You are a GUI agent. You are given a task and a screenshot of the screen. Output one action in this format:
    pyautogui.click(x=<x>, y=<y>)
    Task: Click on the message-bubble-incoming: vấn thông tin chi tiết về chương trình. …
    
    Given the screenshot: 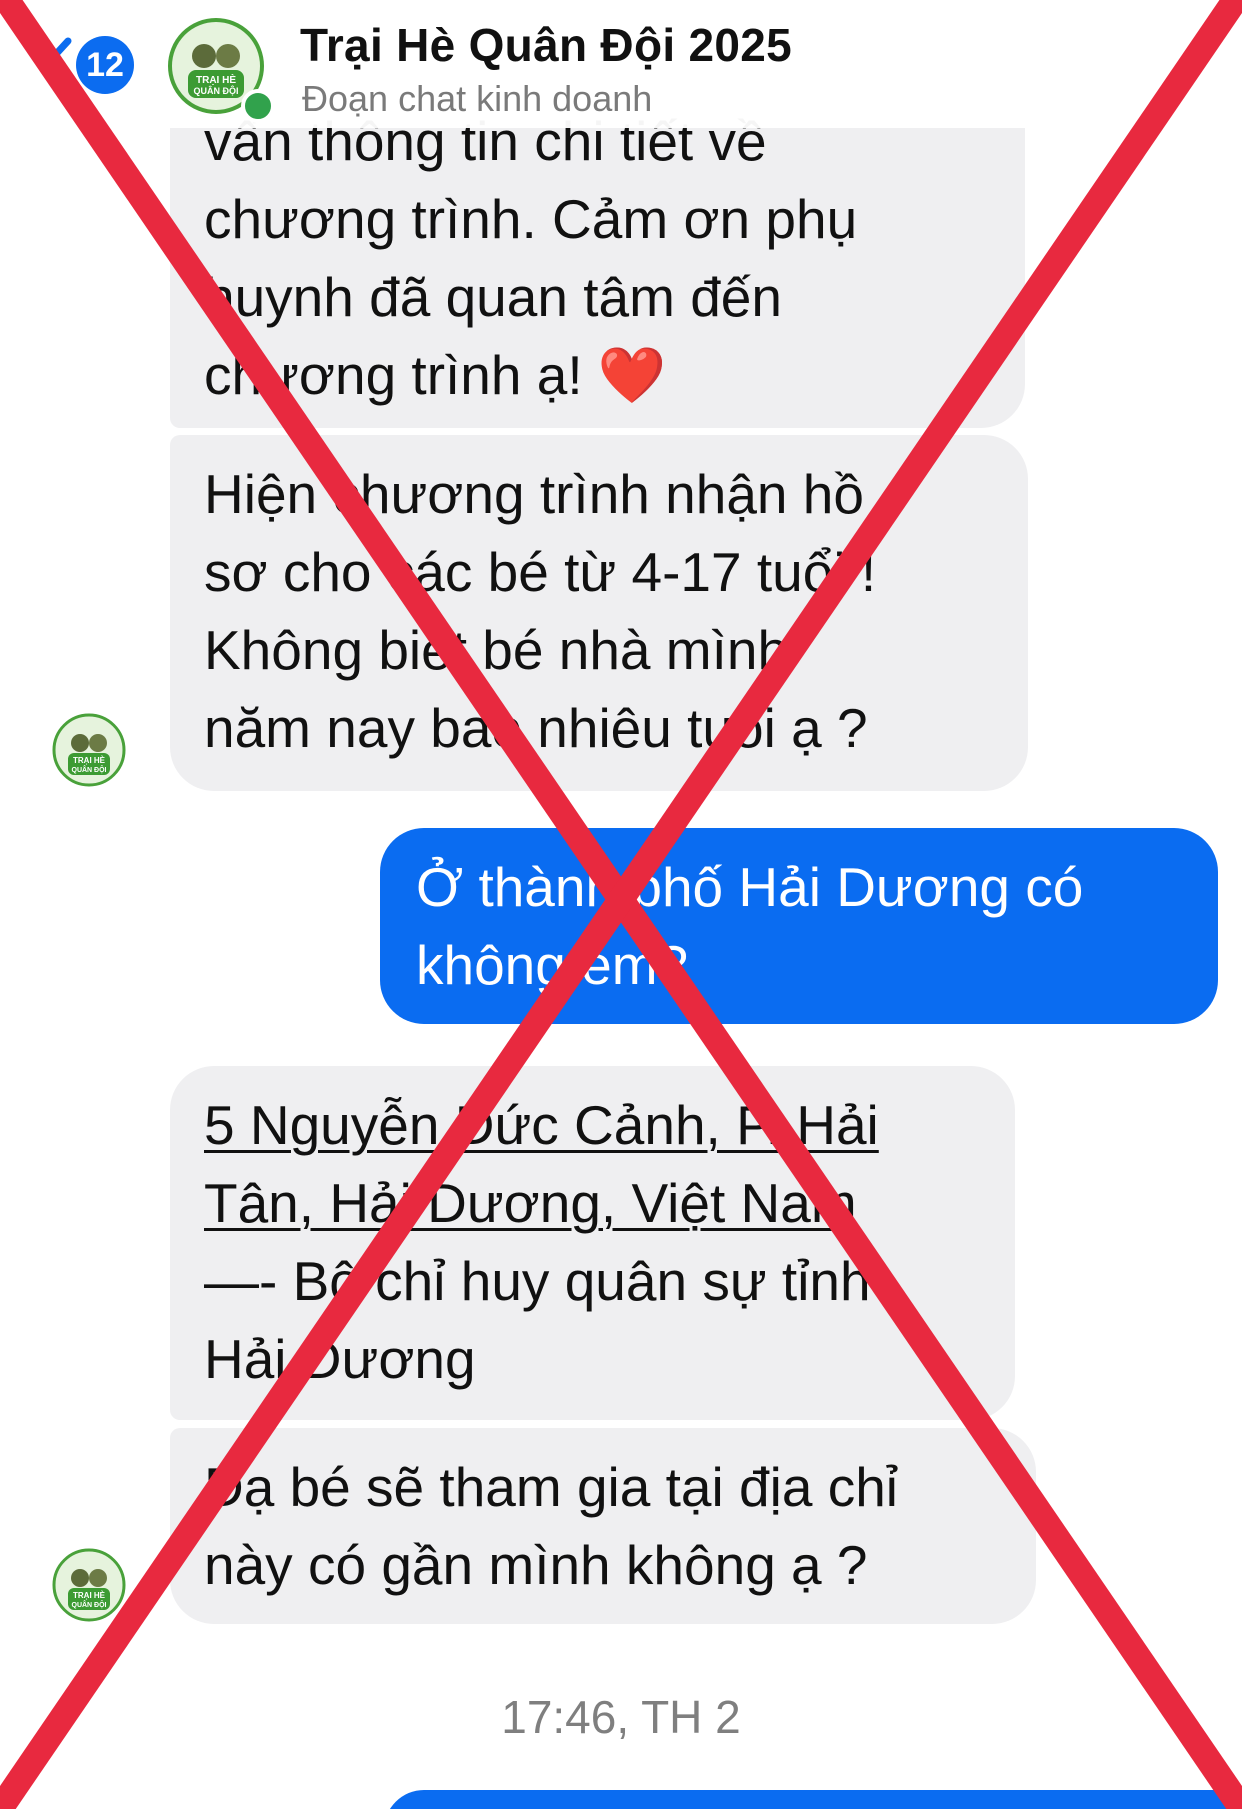 What is the action you would take?
    pyautogui.click(x=597, y=263)
    